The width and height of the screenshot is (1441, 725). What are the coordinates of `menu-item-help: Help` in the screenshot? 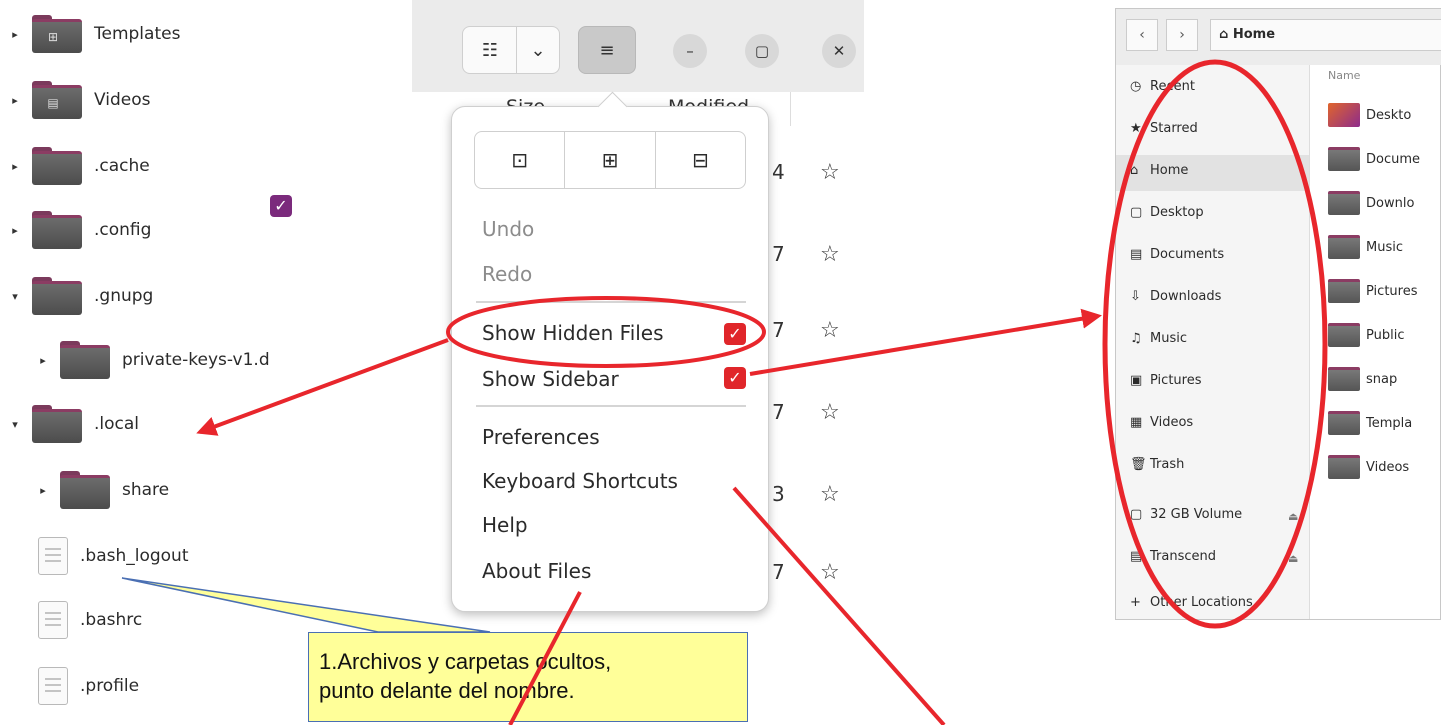 It's located at (505, 525).